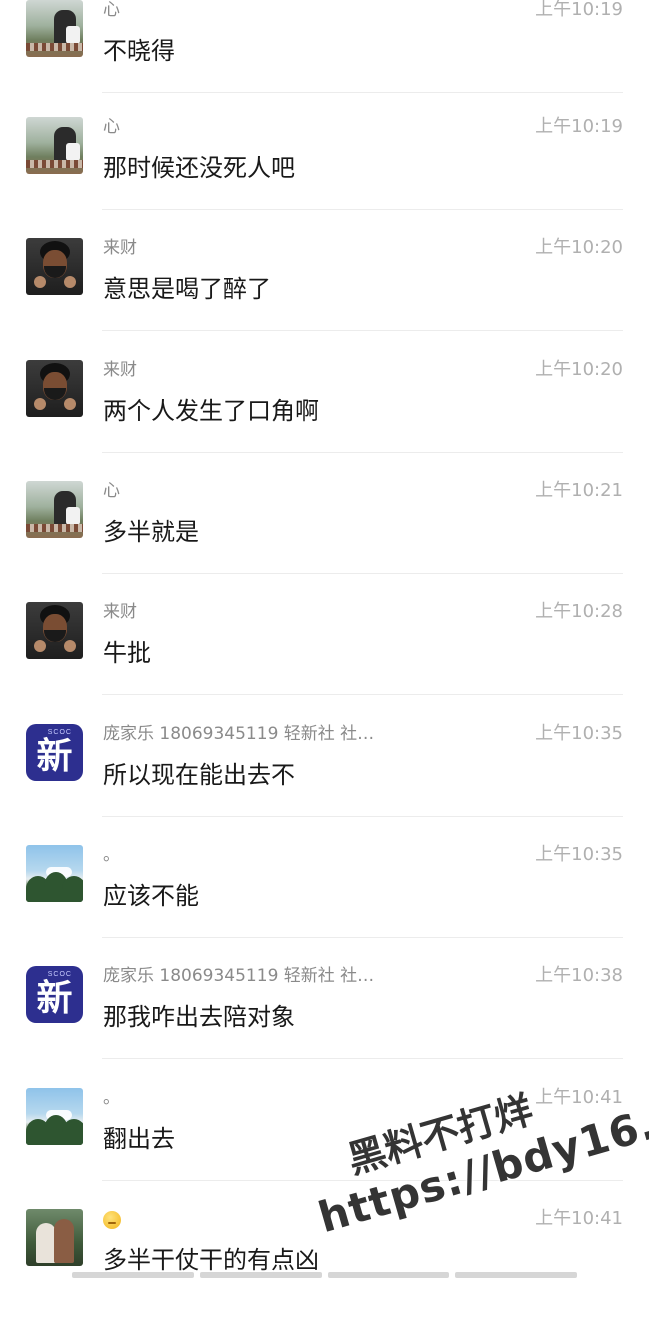  I want to click on chat-message-row: 心 上午10:21 多半就是, so click(324, 540).